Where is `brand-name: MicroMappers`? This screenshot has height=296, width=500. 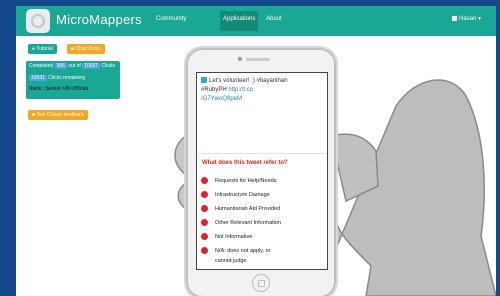 brand-name: MicroMappers is located at coordinates (99, 19).